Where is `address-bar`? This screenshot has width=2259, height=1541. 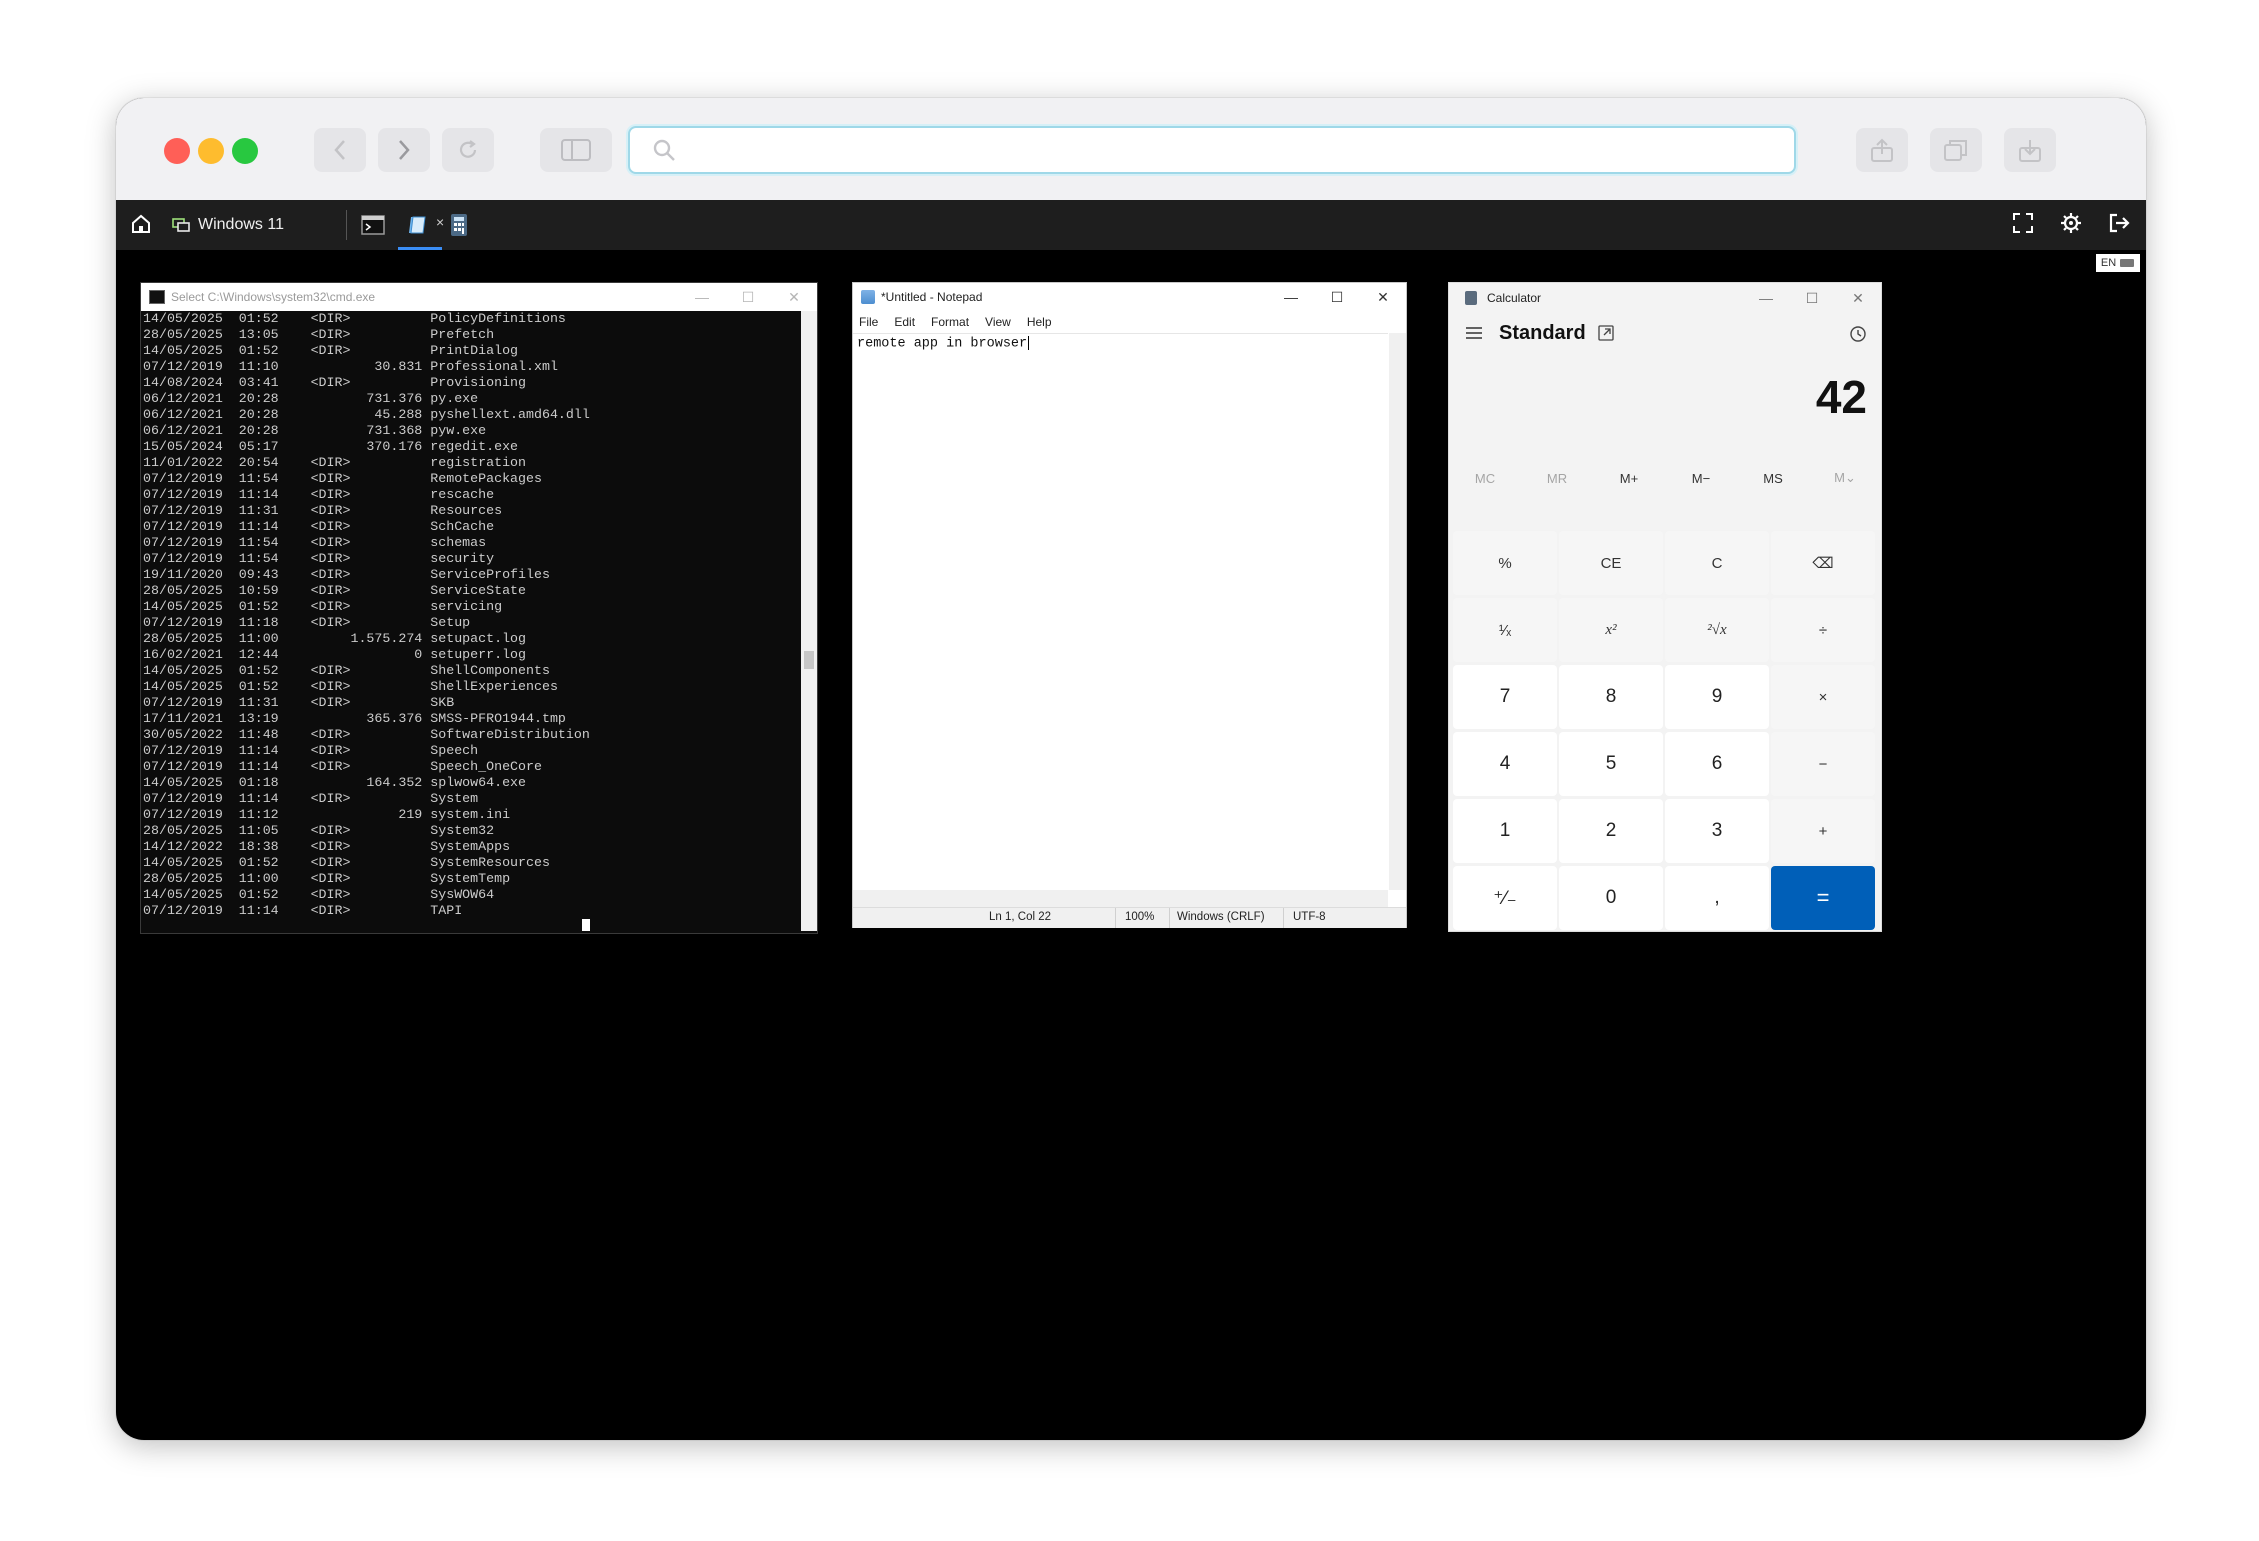 address-bar is located at coordinates (1212, 150).